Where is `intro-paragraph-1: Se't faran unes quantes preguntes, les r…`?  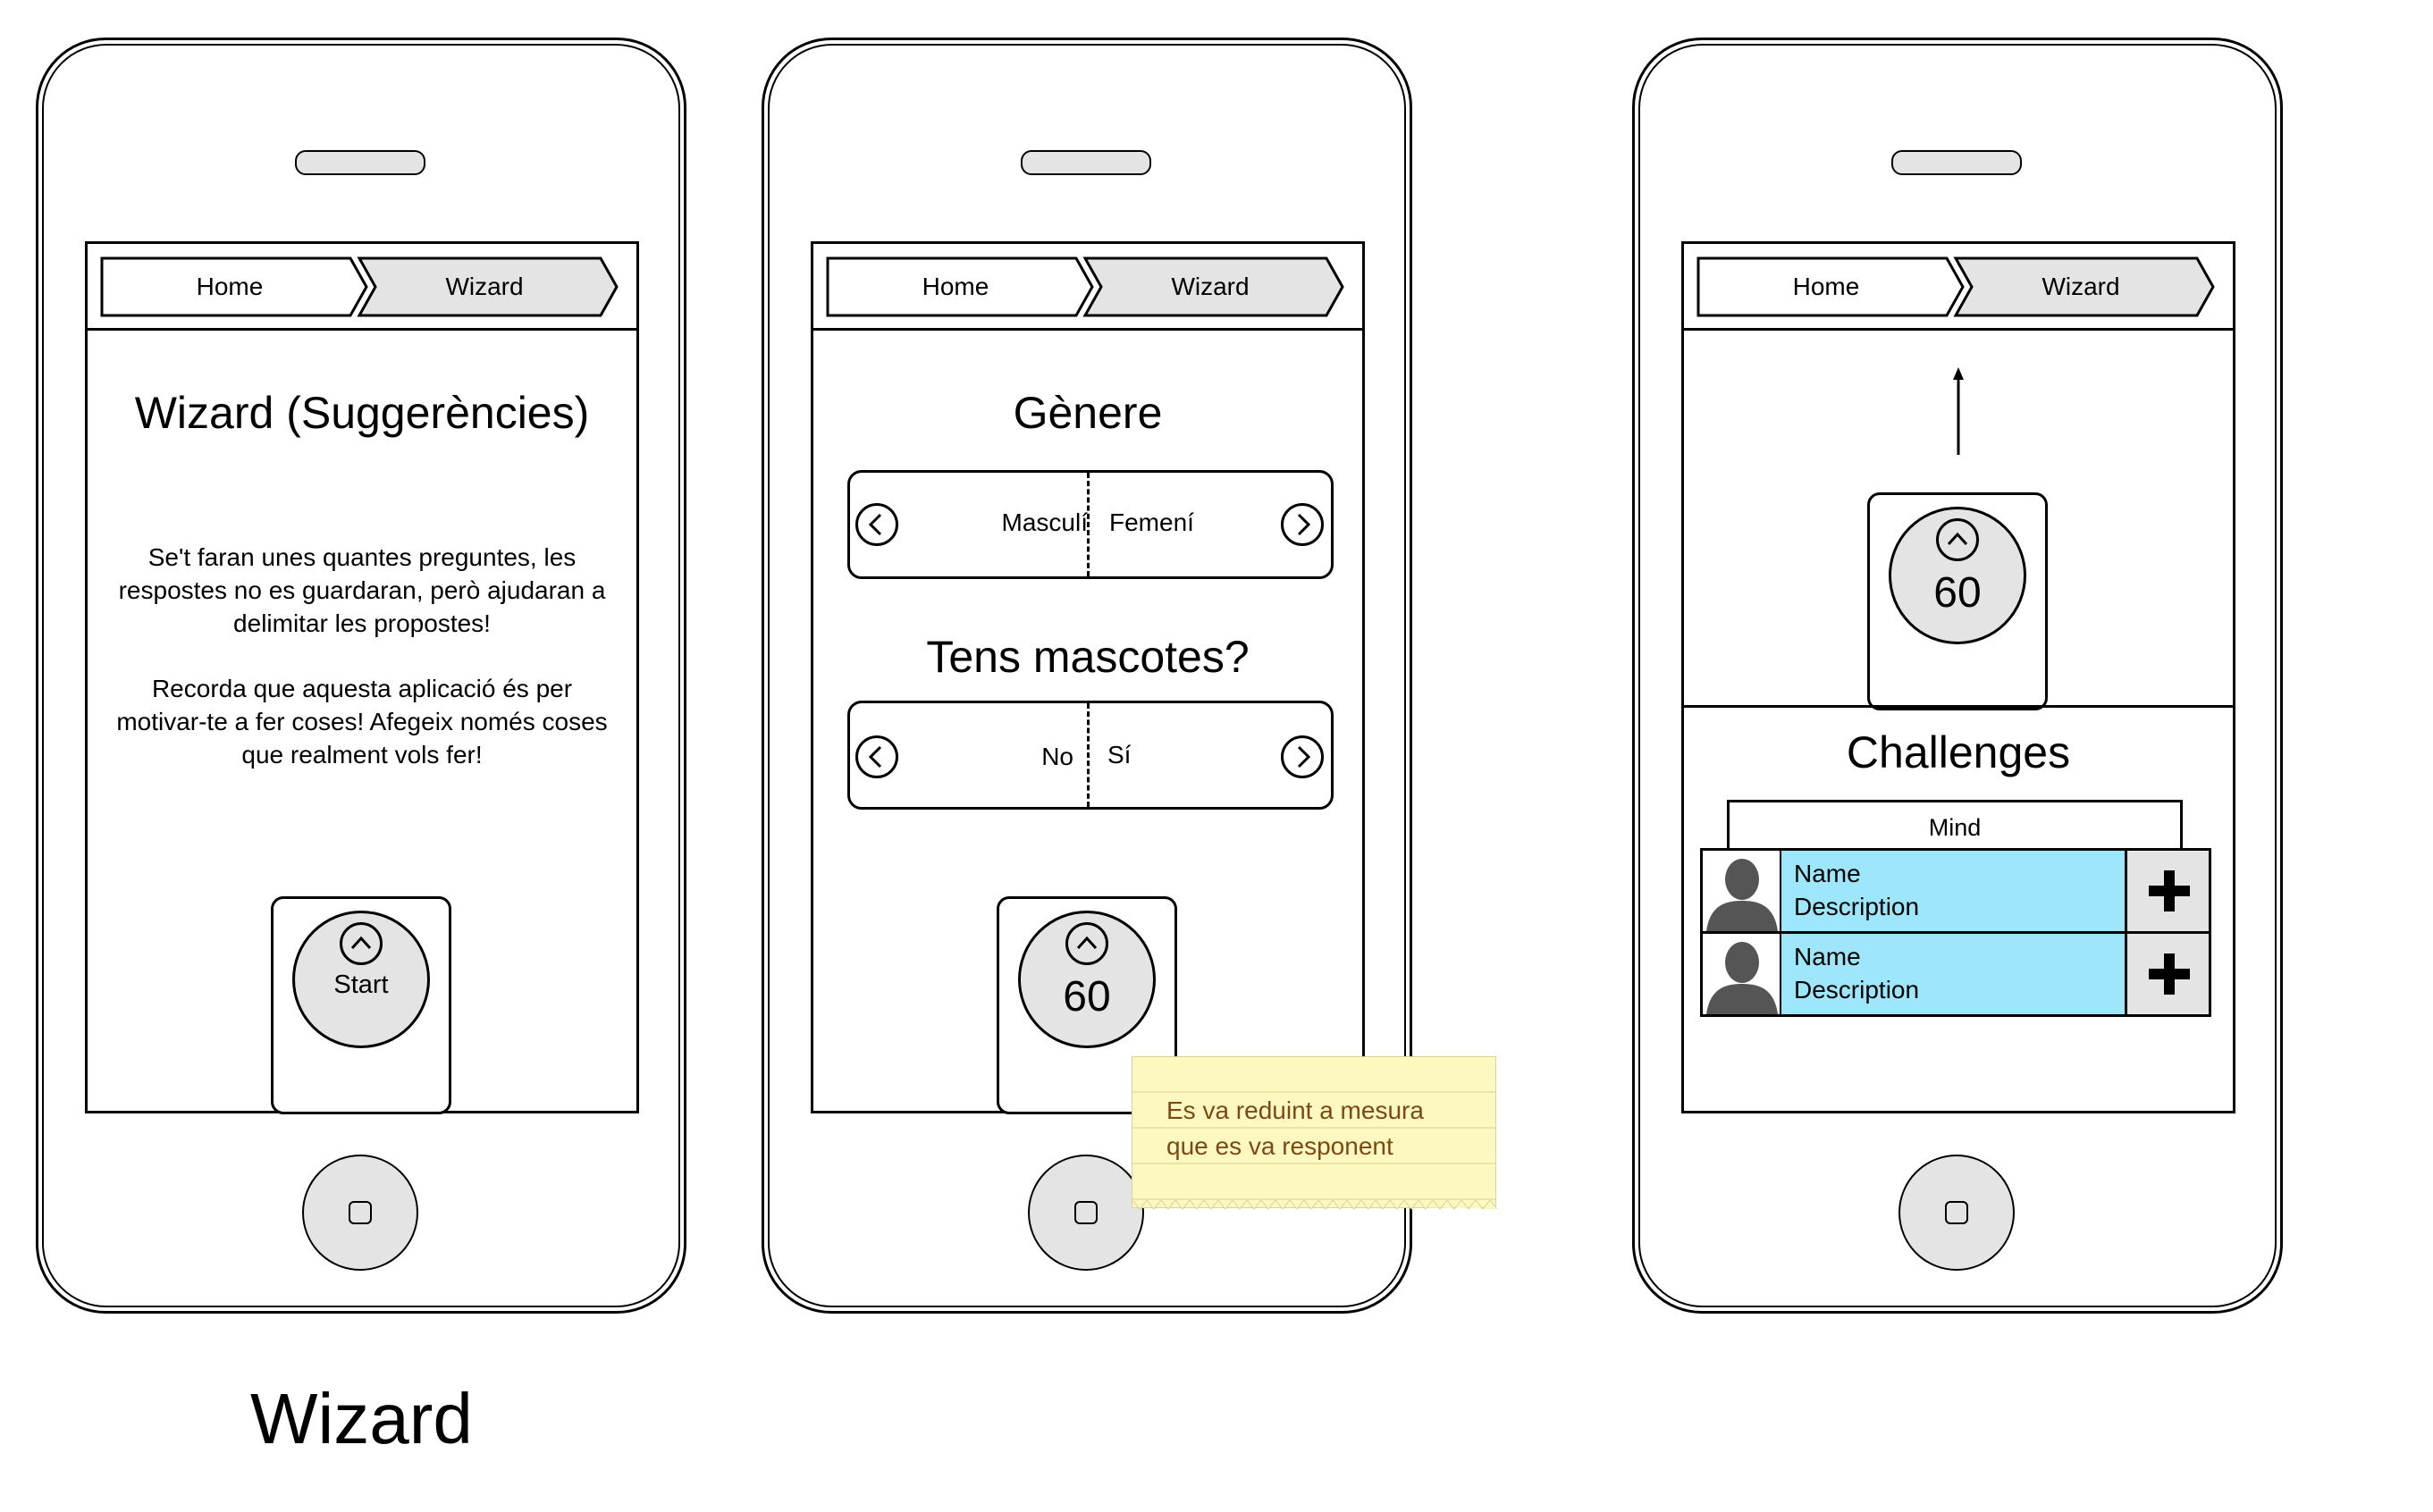
intro-paragraph-1: Se't faran unes quantes preguntes, les r… is located at coordinates (362, 590).